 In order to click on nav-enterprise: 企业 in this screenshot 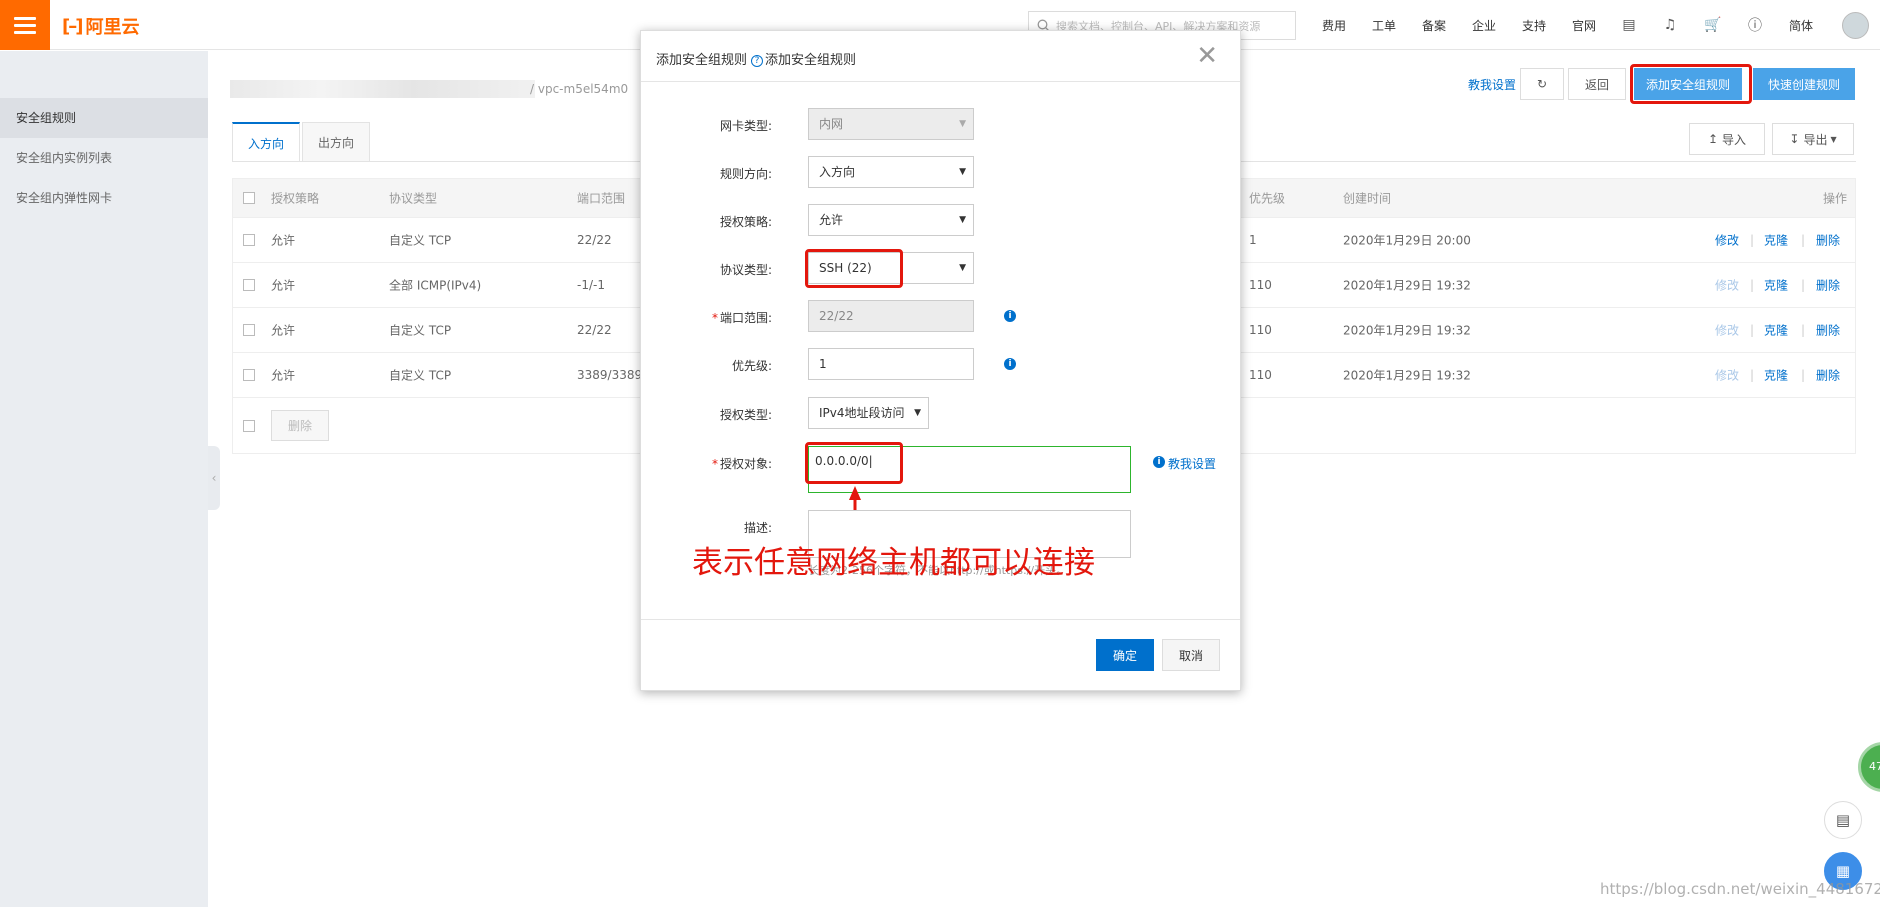, I will do `click(1484, 25)`.